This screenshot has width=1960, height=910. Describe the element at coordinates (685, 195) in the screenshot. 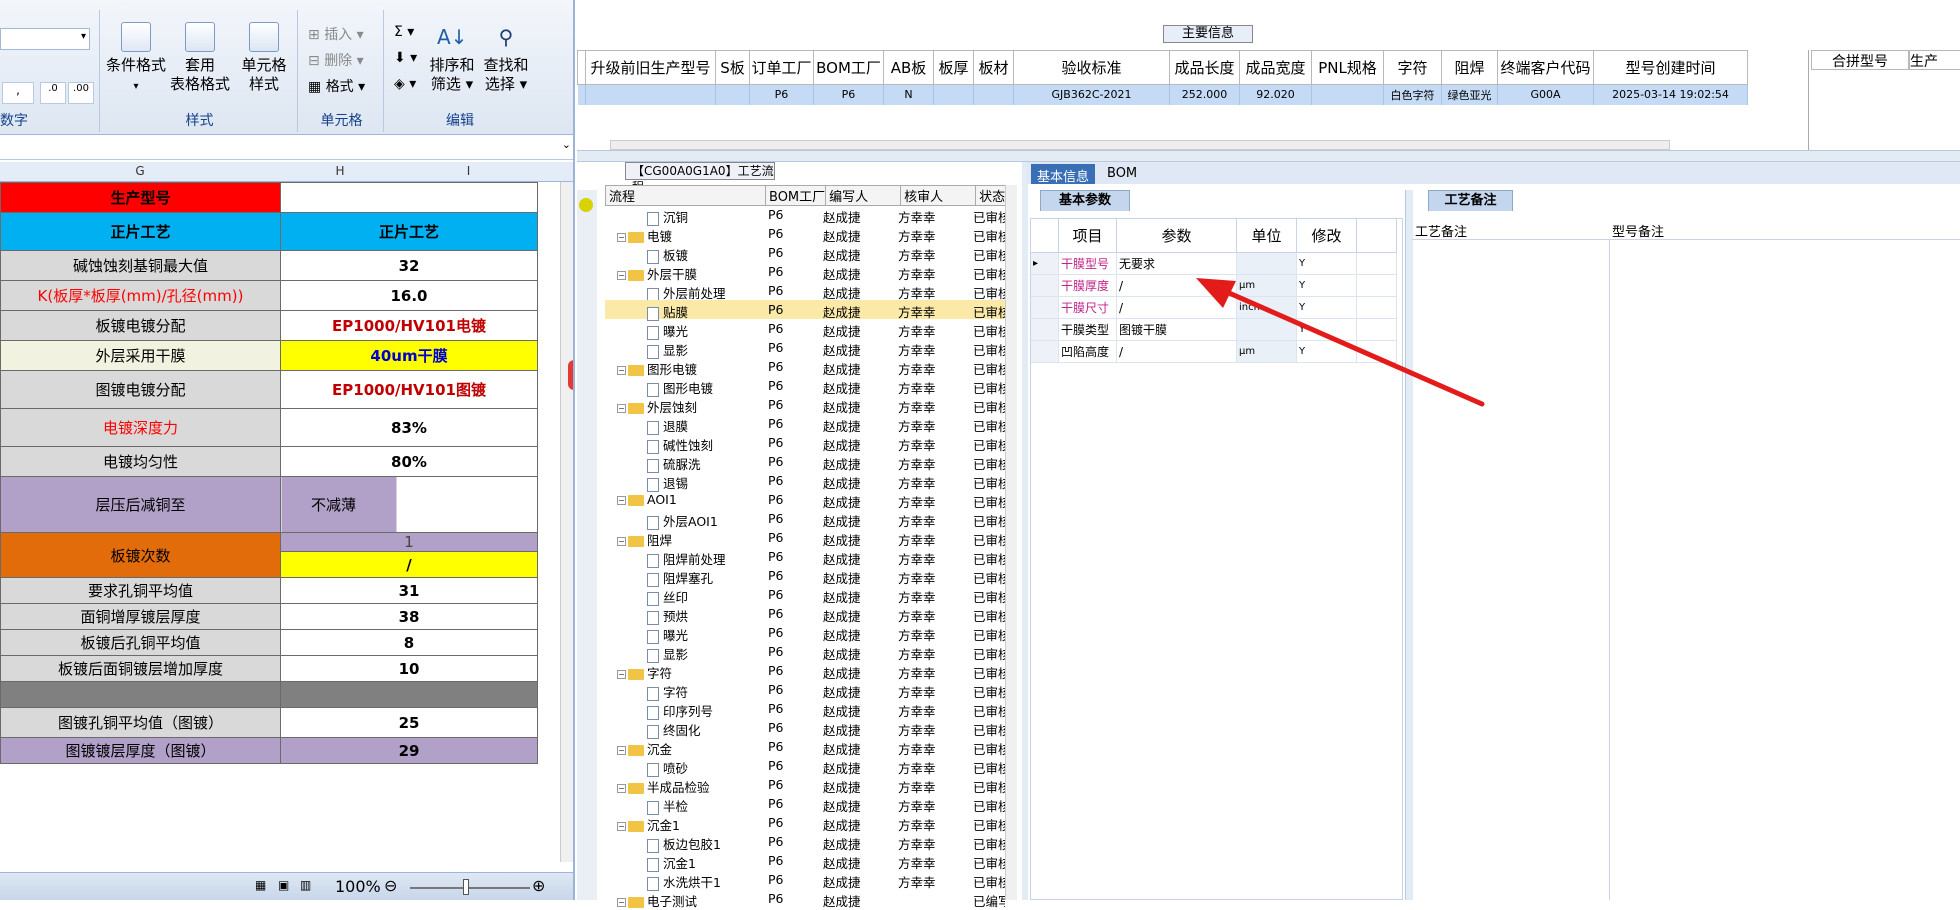

I see `tree-col-header: 流程` at that location.